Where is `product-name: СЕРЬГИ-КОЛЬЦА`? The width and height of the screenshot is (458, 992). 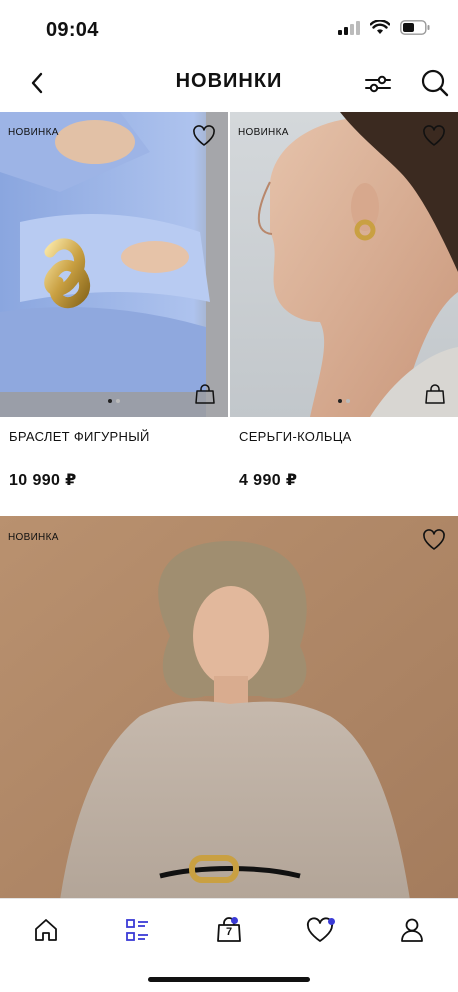 product-name: СЕРЬГИ-КОЛЬЦА is located at coordinates (348, 436).